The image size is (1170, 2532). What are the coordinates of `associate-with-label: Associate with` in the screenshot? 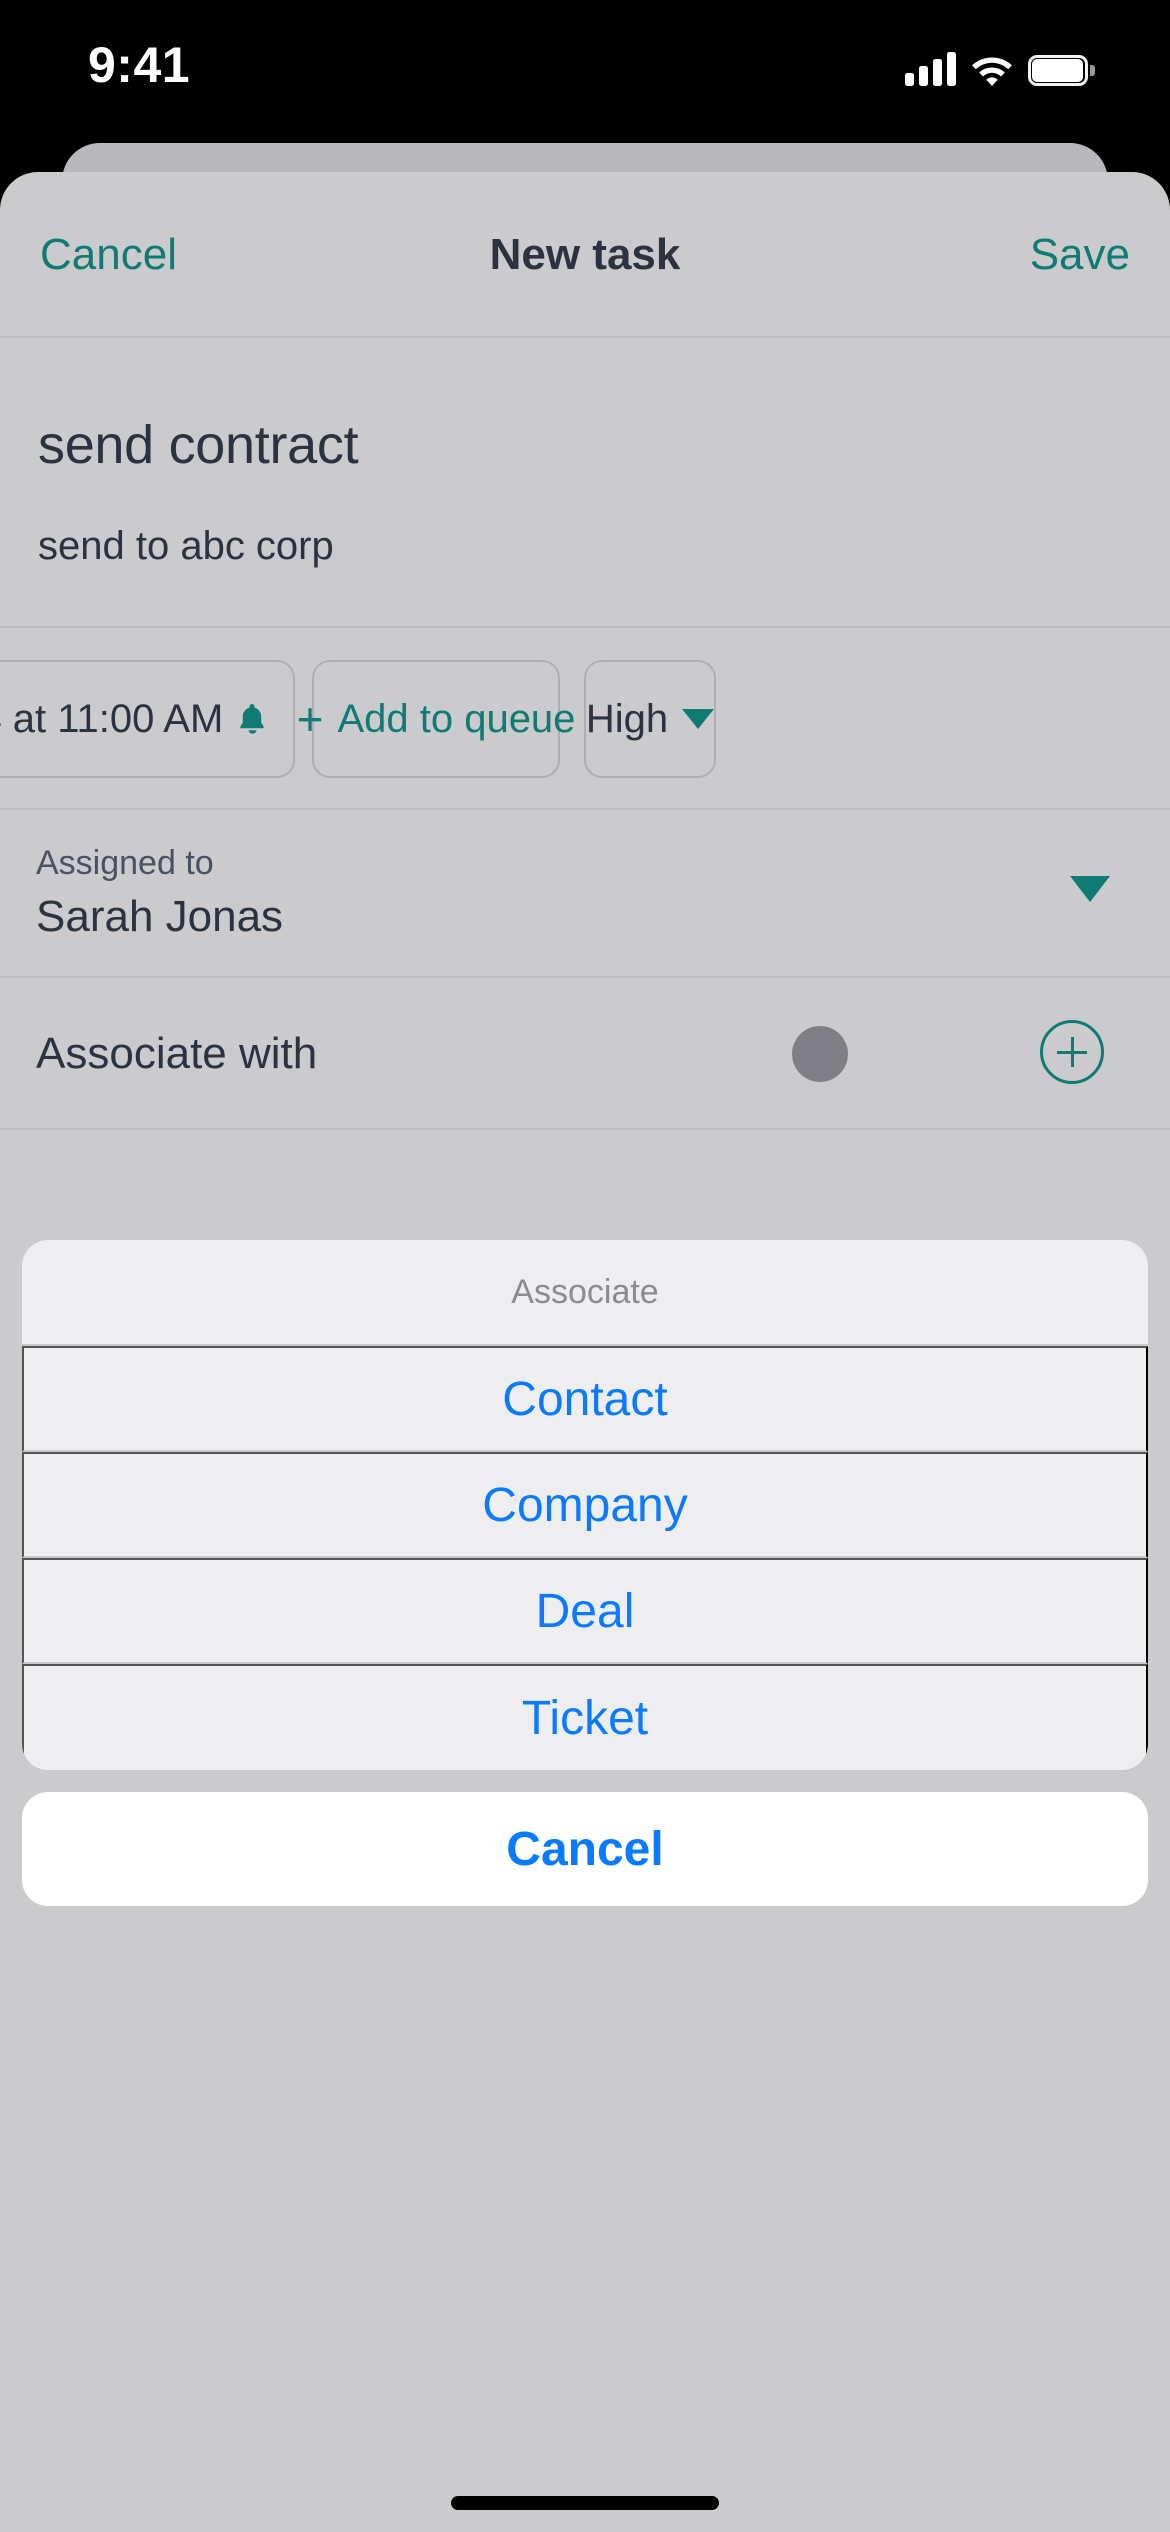 It's located at (177, 1053).